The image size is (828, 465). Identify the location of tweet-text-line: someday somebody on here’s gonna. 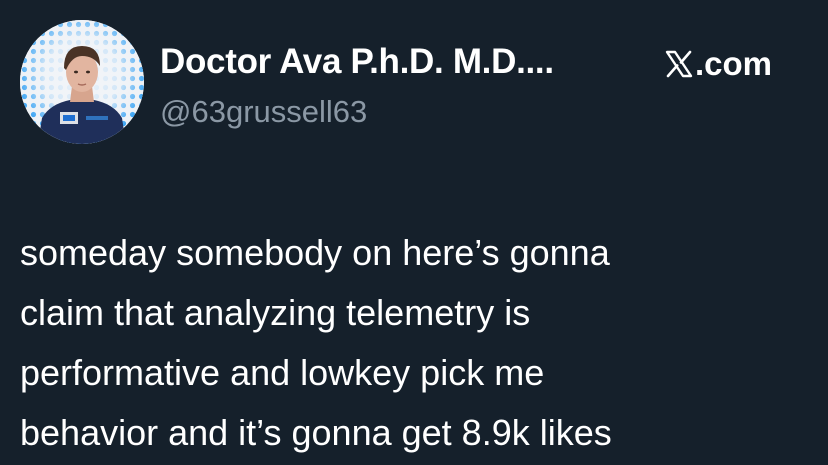
(315, 252).